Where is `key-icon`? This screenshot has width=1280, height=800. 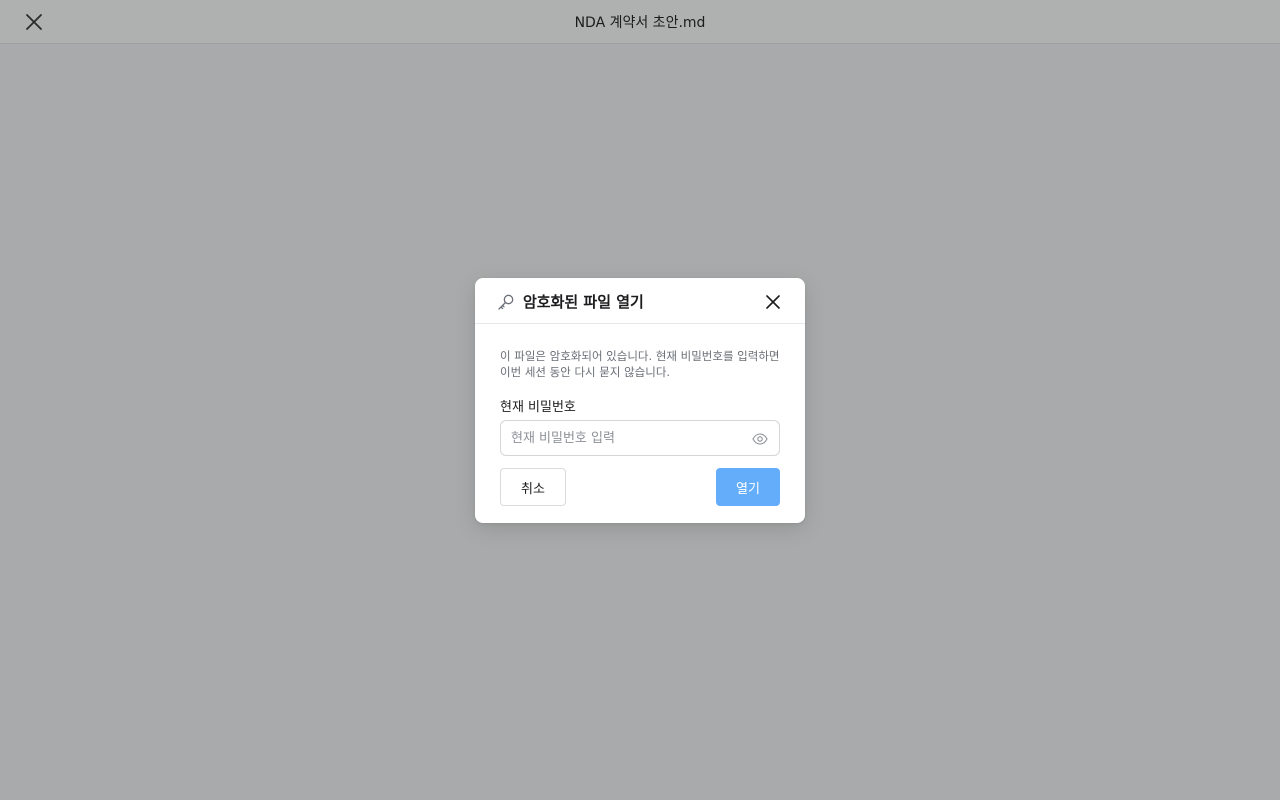 key-icon is located at coordinates (506, 302).